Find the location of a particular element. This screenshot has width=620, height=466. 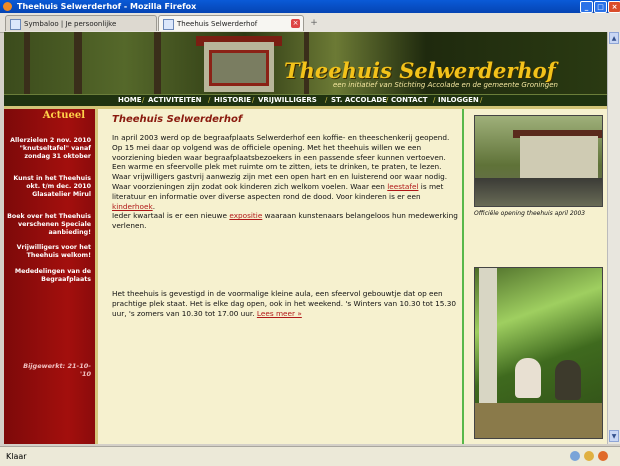

page-title: Theehuis Selwerderhof is located at coordinates (177, 119).